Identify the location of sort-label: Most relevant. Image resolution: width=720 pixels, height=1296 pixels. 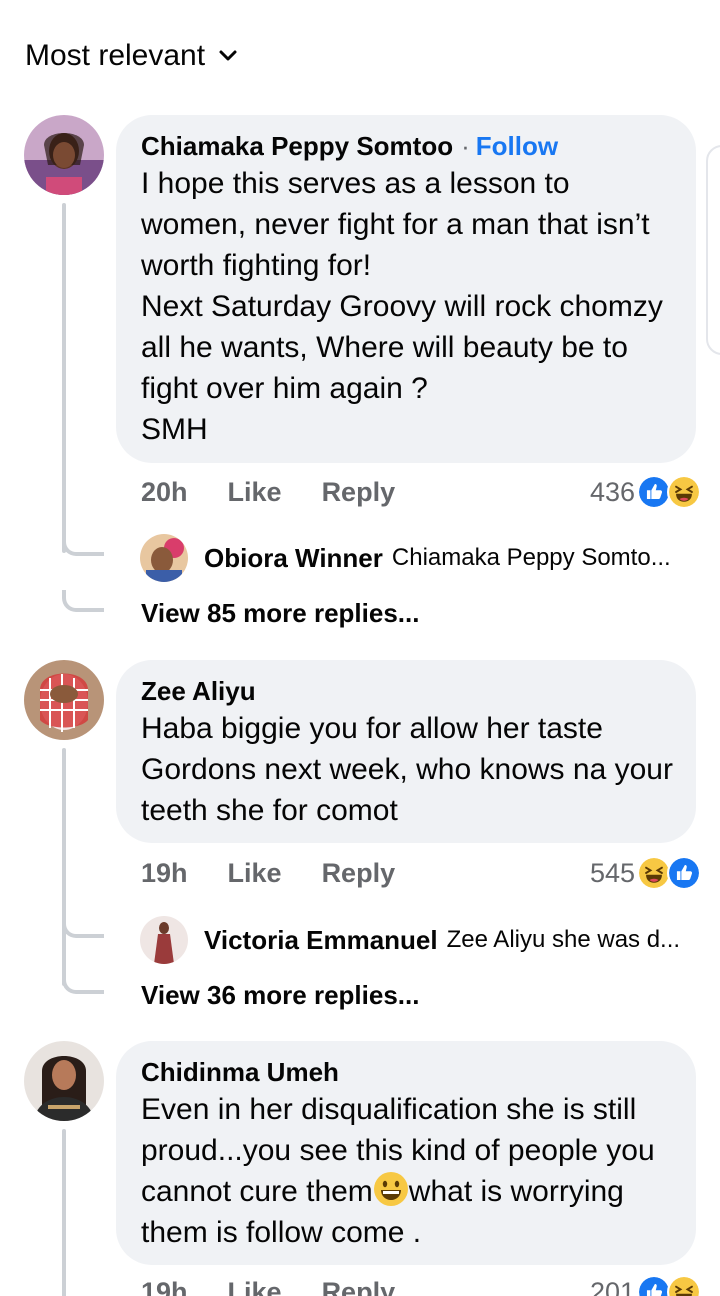
(115, 55).